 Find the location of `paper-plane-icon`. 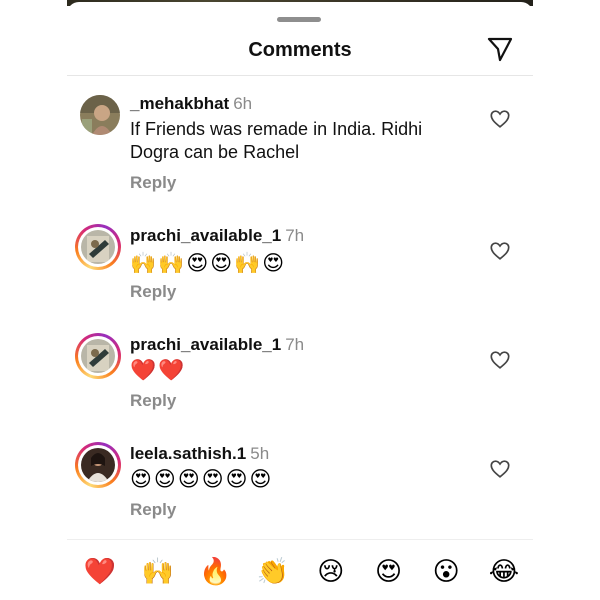

paper-plane-icon is located at coordinates (500, 49).